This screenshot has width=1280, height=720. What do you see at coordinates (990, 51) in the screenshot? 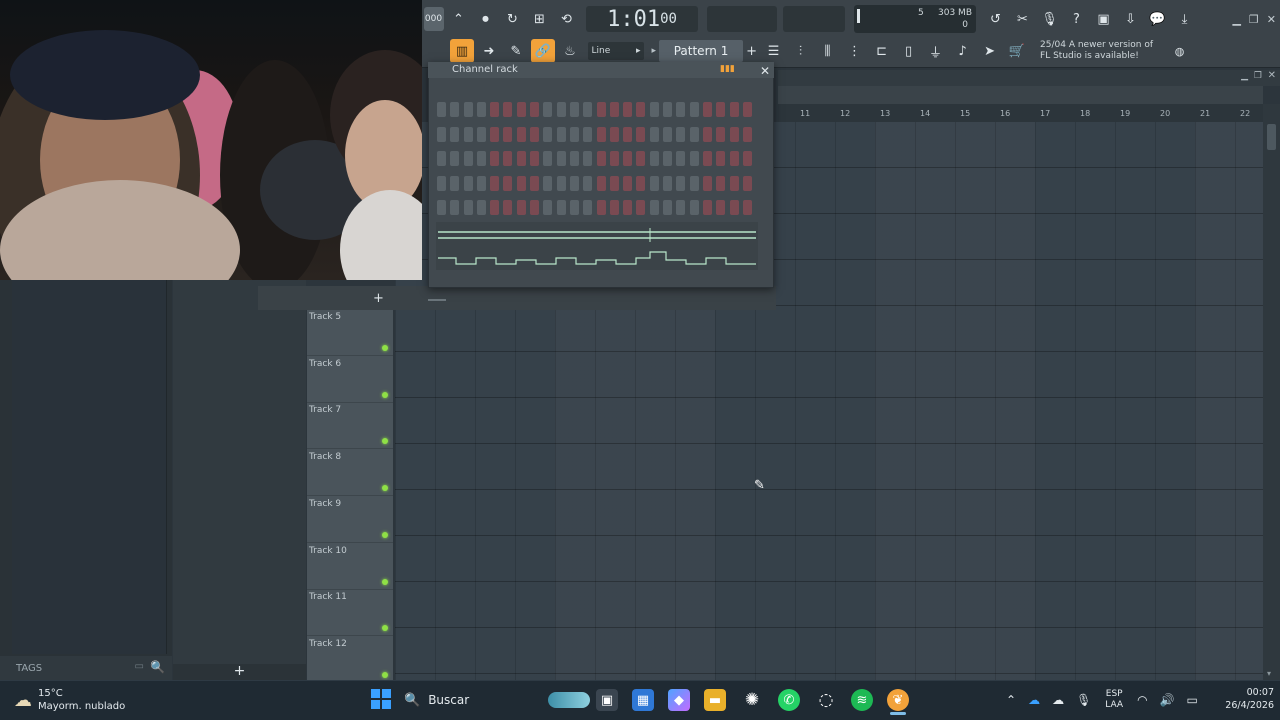
I see `send-icon: ➤` at bounding box center [990, 51].